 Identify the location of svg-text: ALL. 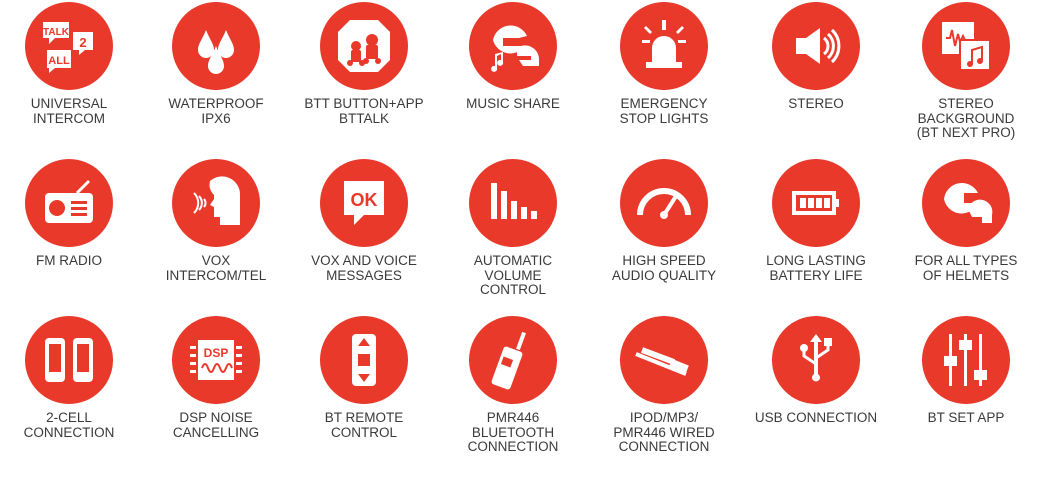
(59, 61).